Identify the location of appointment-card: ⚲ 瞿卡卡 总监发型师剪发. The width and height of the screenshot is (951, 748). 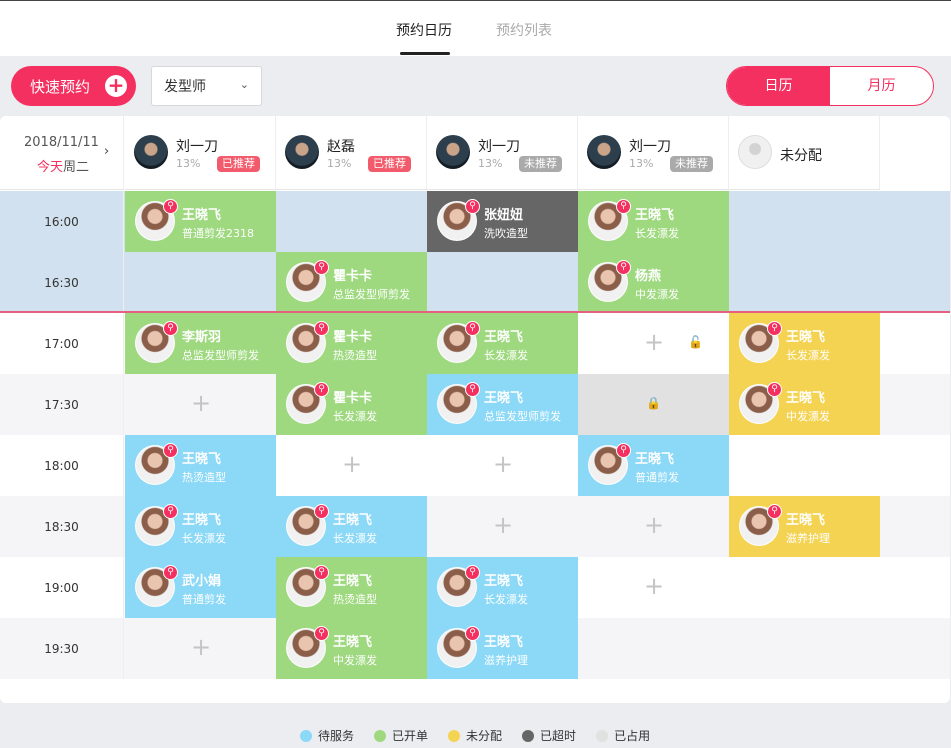
(351, 282).